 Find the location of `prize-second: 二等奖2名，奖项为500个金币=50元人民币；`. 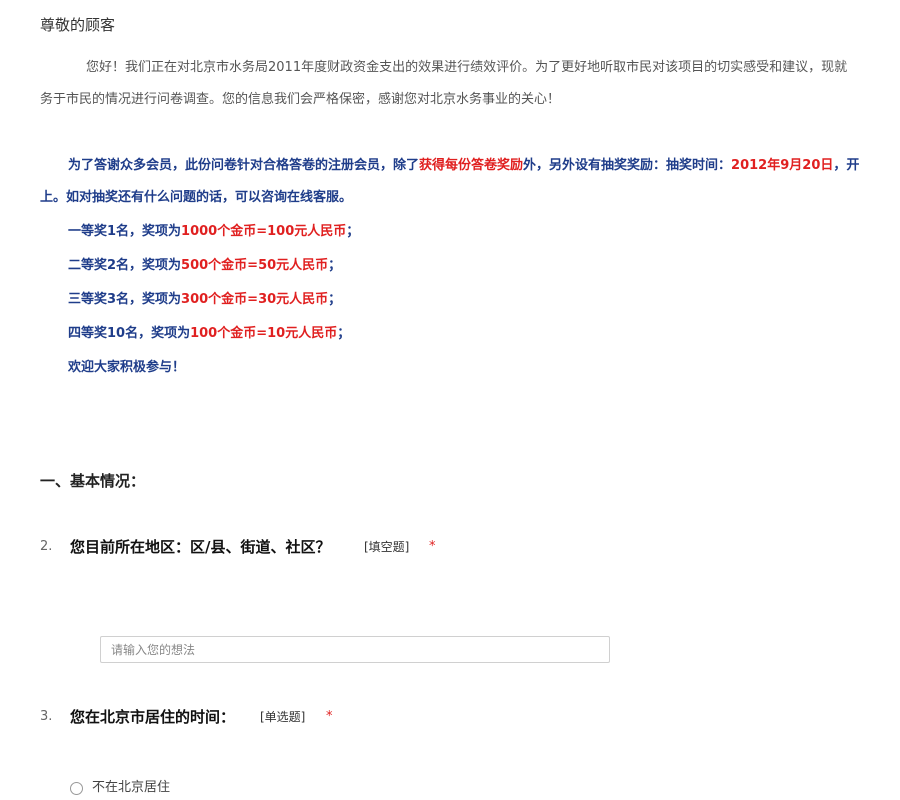

prize-second: 二等奖2名，奖项为500个金币=50元人民币； is located at coordinates (204, 266).